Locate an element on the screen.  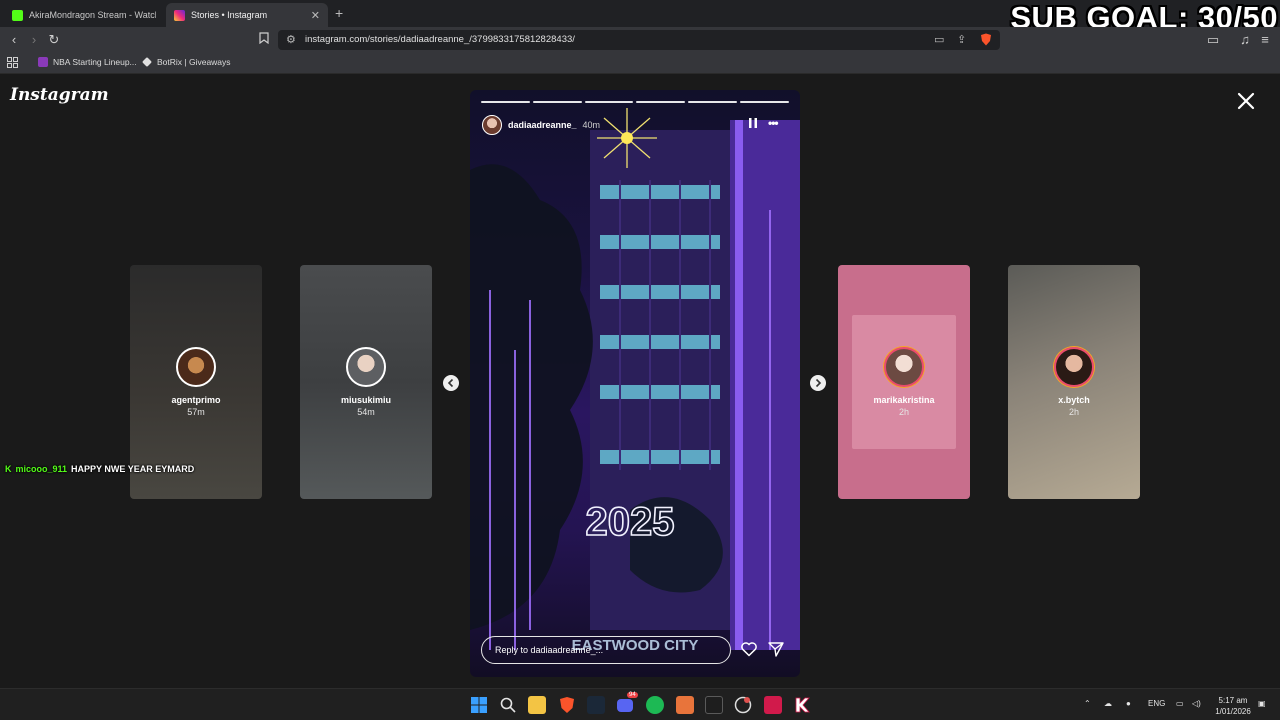
previous-story-button is located at coordinates (451, 383).